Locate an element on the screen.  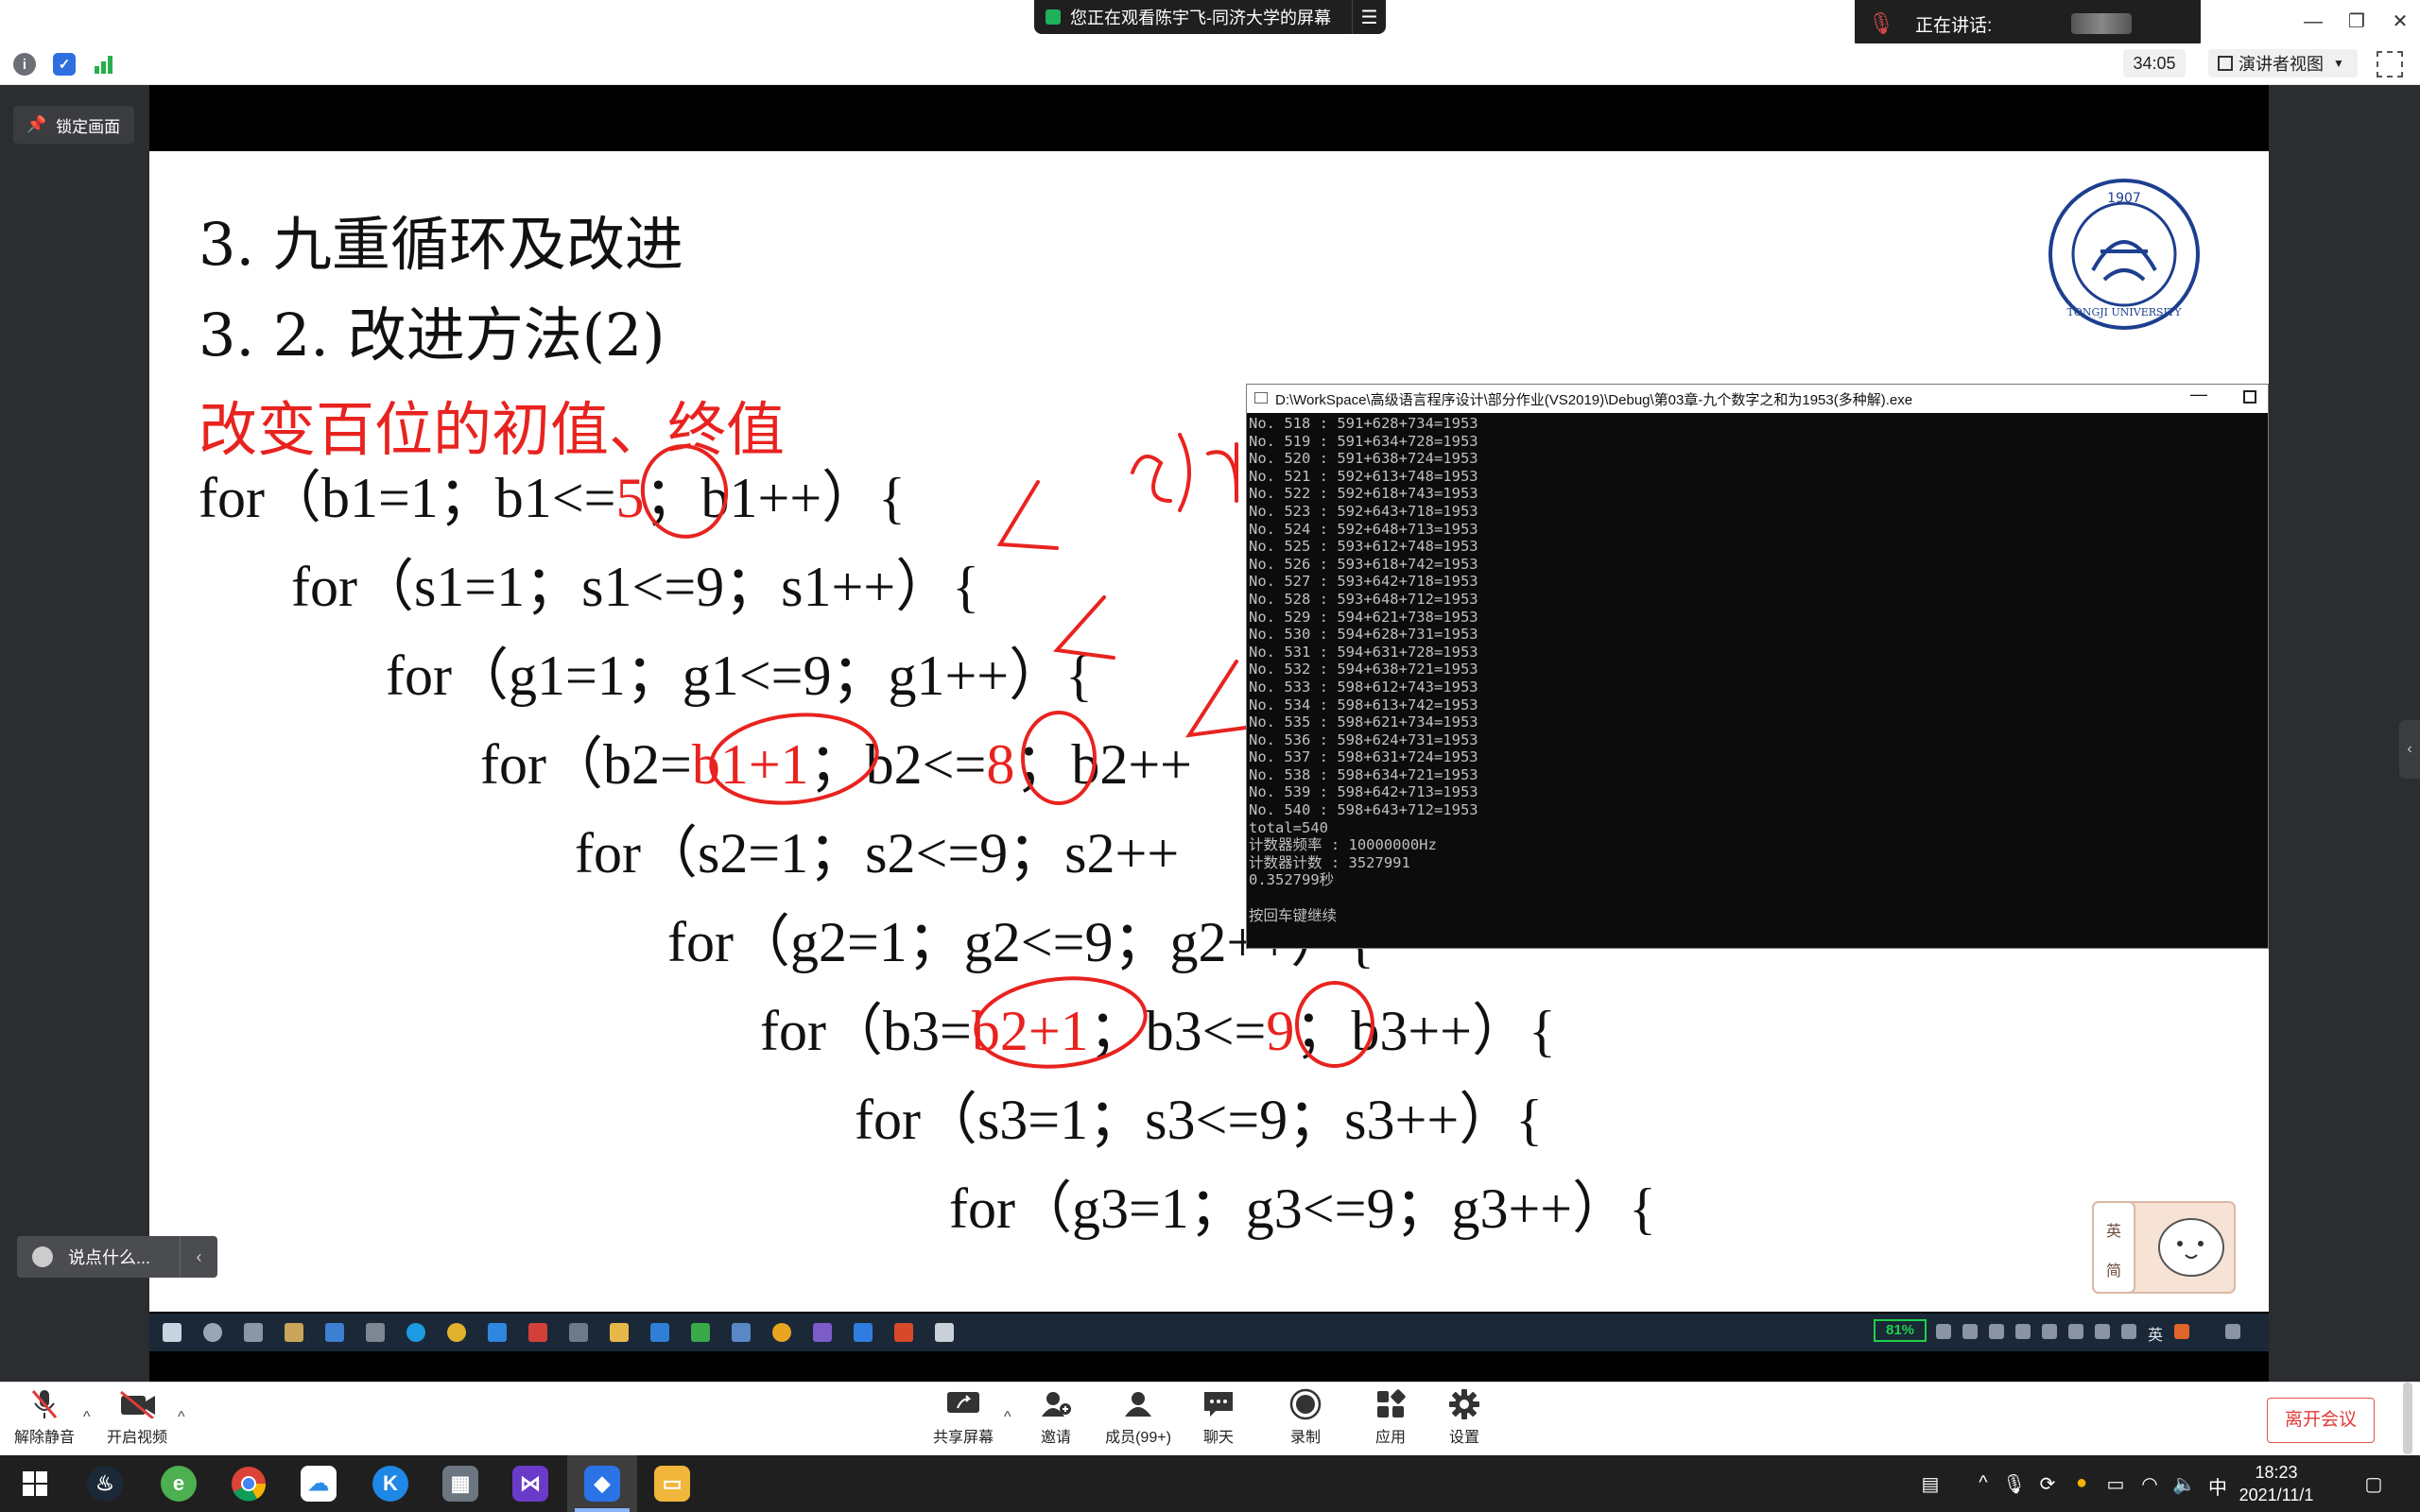
calculator-icon is located at coordinates (578, 1332).